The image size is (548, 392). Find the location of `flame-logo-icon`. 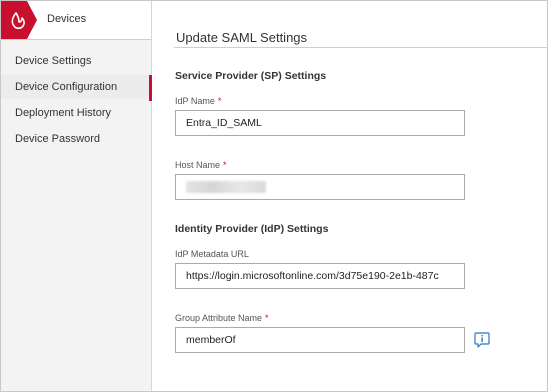

flame-logo-icon is located at coordinates (19, 20).